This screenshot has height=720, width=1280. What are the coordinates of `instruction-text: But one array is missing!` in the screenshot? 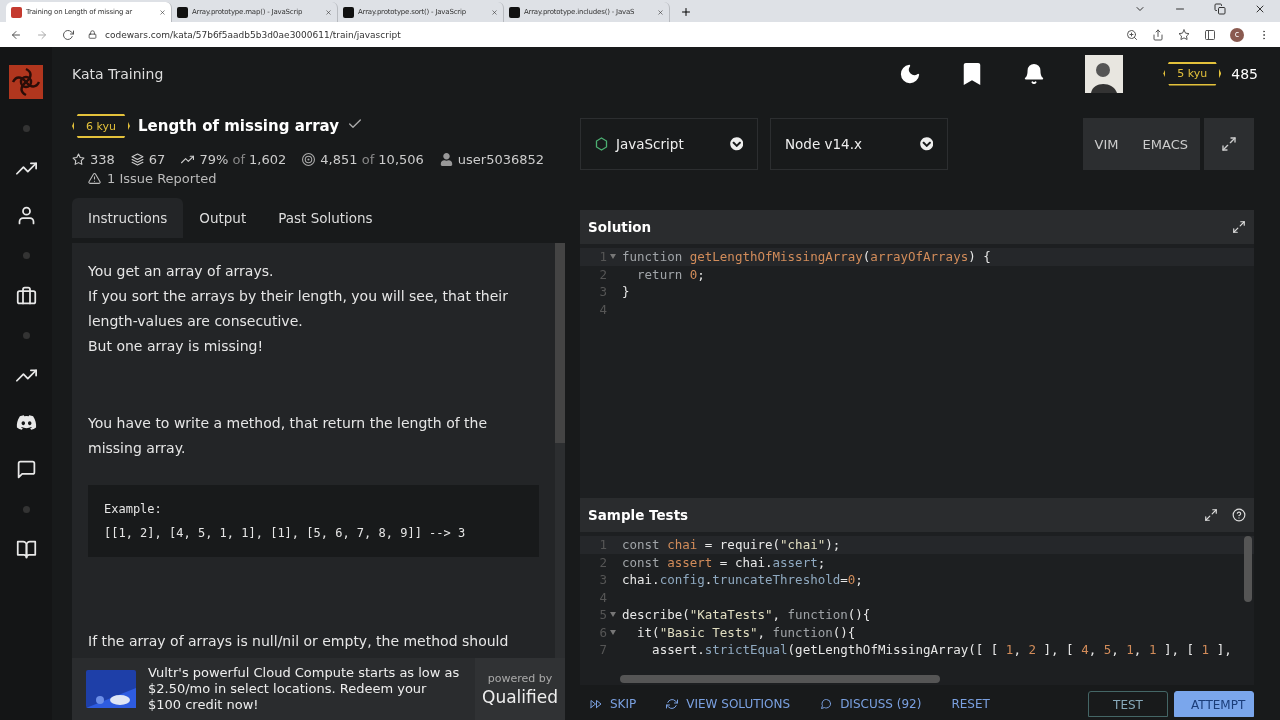 It's located at (176, 346).